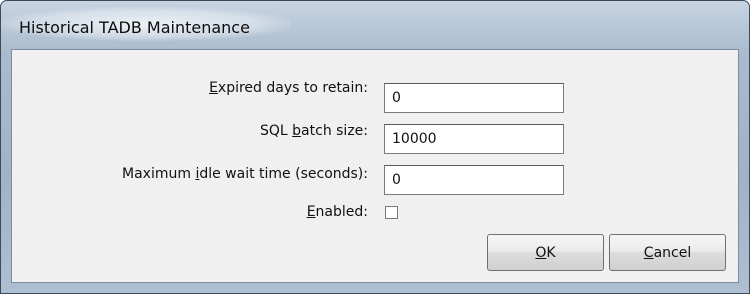 Image resolution: width=750 pixels, height=294 pixels. I want to click on expired-days-accelerator: E, so click(213, 88).